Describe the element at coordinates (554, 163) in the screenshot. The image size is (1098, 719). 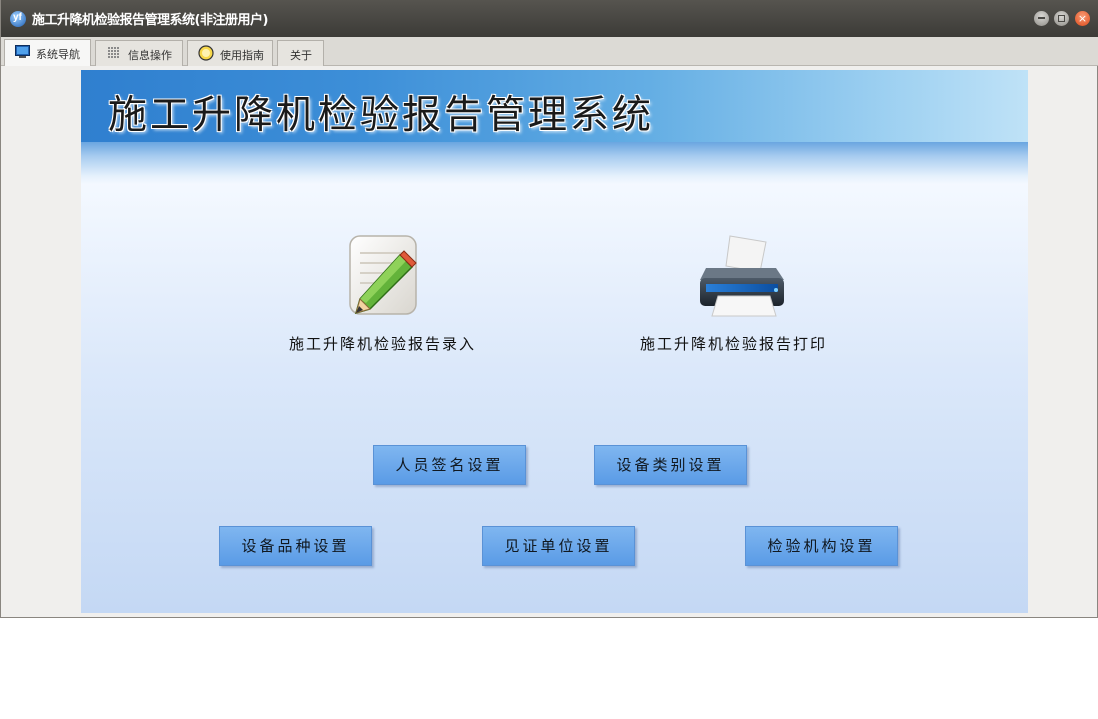
I see `banner-gradient` at that location.